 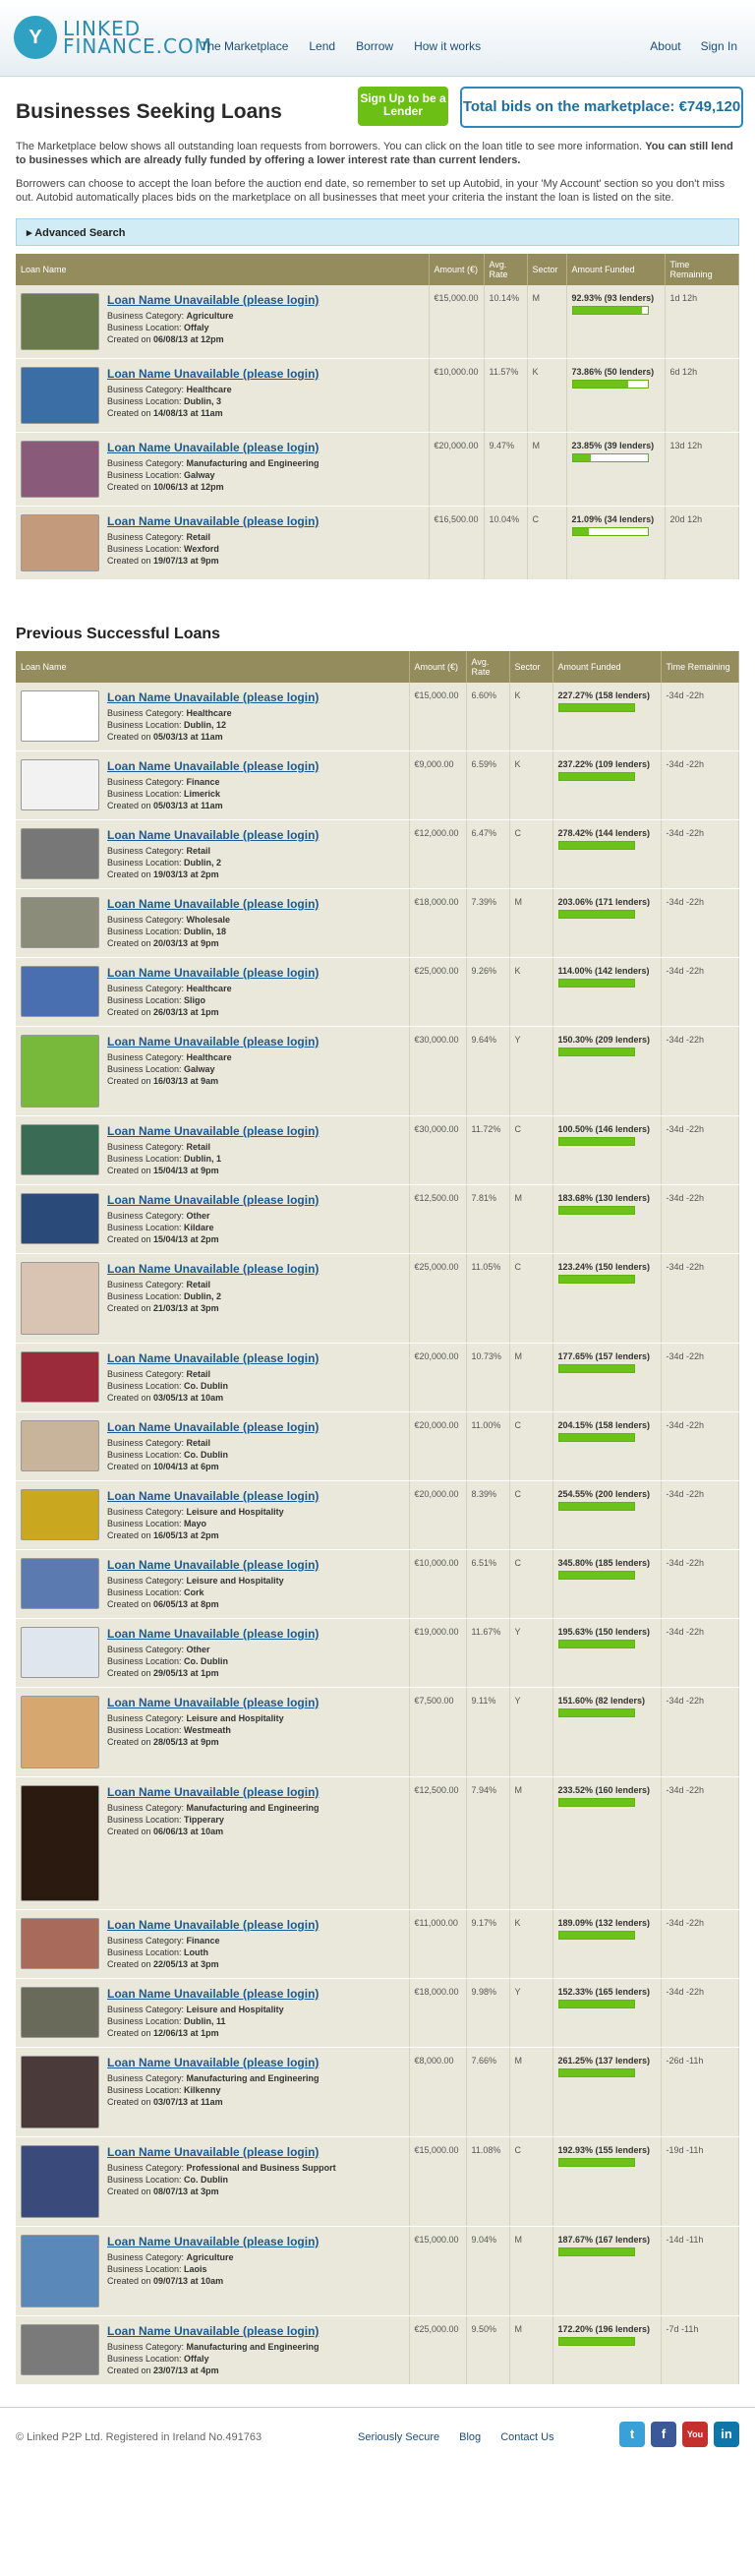 I want to click on funded-text: 73.86% (50 lenders), so click(x=613, y=372).